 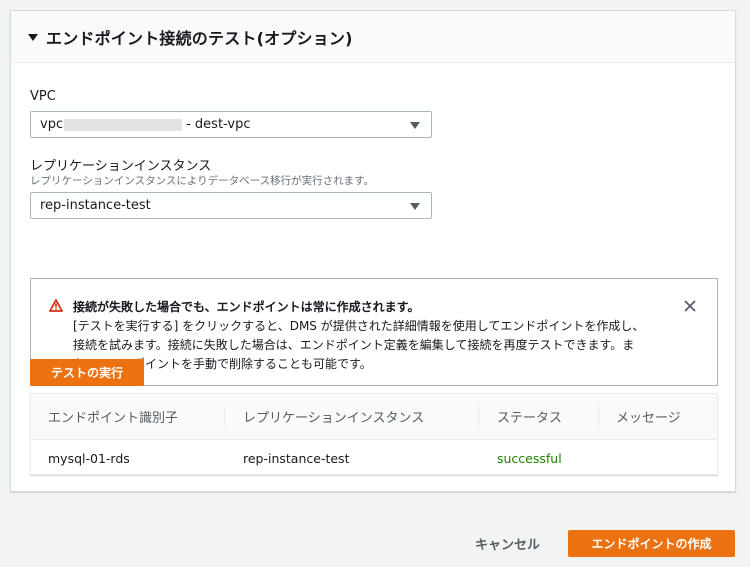 What do you see at coordinates (199, 38) in the screenshot?
I see `panel-title: エンドポイント接続のテスト(オプション)` at bounding box center [199, 38].